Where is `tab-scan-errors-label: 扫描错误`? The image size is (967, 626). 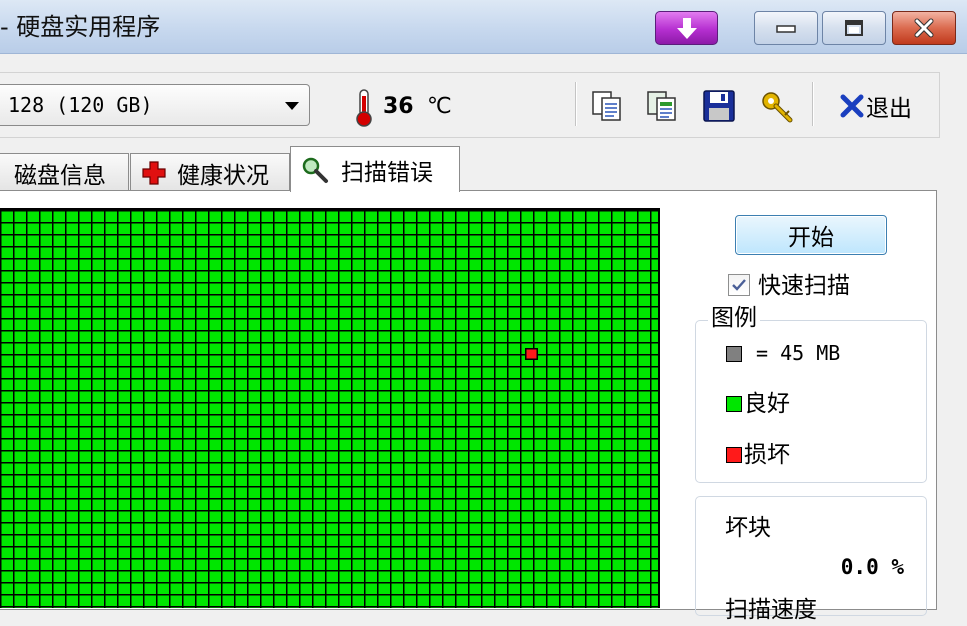 tab-scan-errors-label: 扫描错误 is located at coordinates (387, 172).